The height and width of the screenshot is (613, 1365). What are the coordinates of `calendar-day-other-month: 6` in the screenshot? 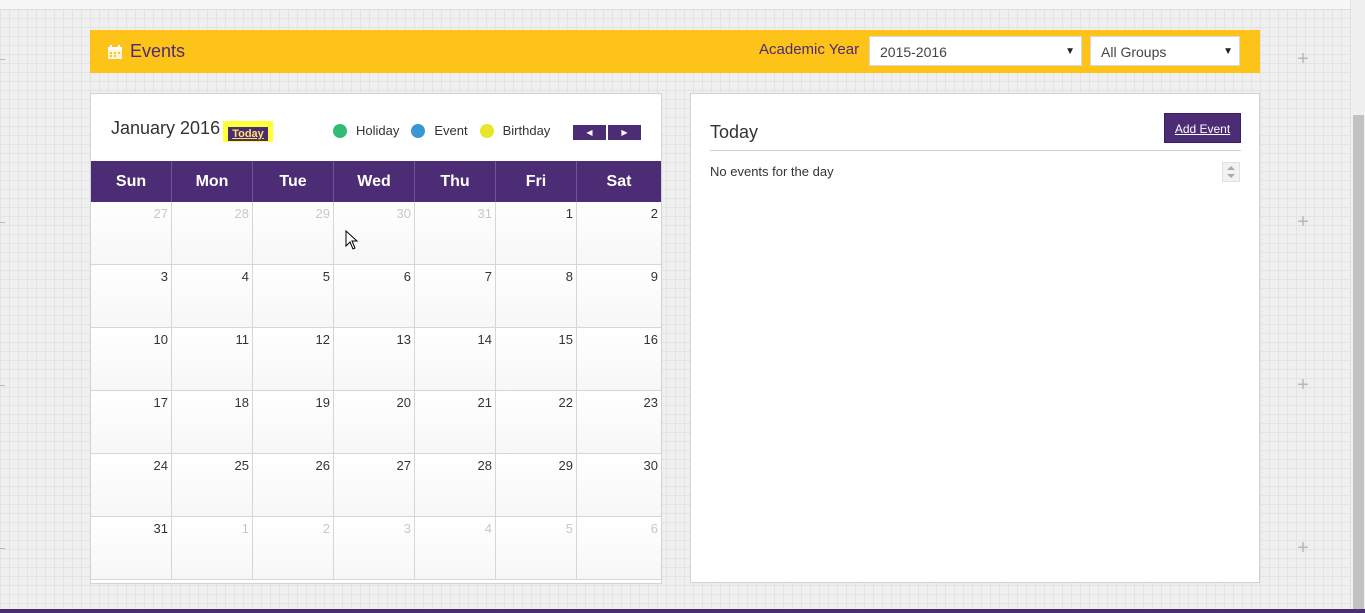 It's located at (619, 548).